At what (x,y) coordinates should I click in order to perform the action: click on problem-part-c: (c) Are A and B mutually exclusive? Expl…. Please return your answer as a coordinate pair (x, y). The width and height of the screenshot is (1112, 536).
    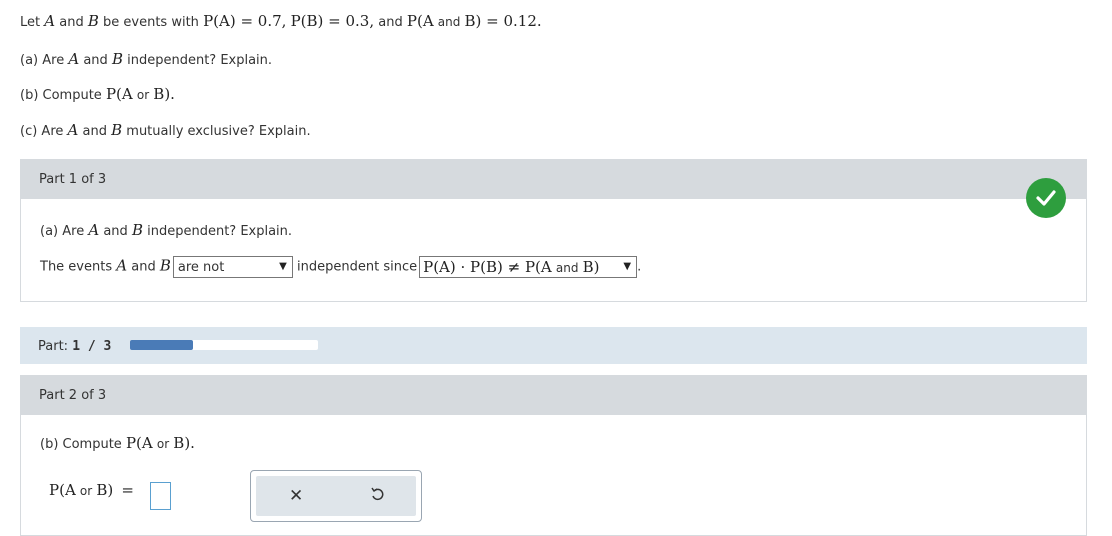
    Looking at the image, I should click on (165, 130).